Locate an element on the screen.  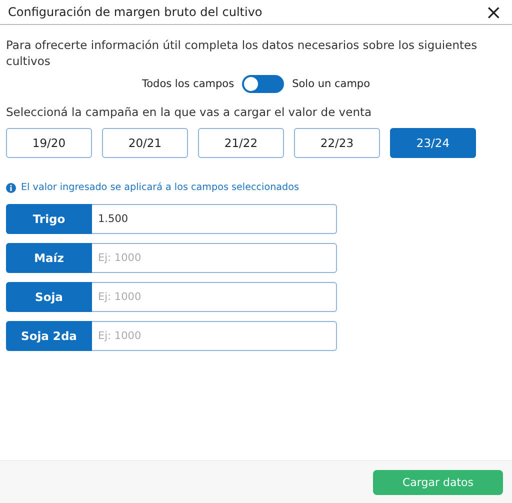
crop-label: Soja 2da is located at coordinates (49, 336).